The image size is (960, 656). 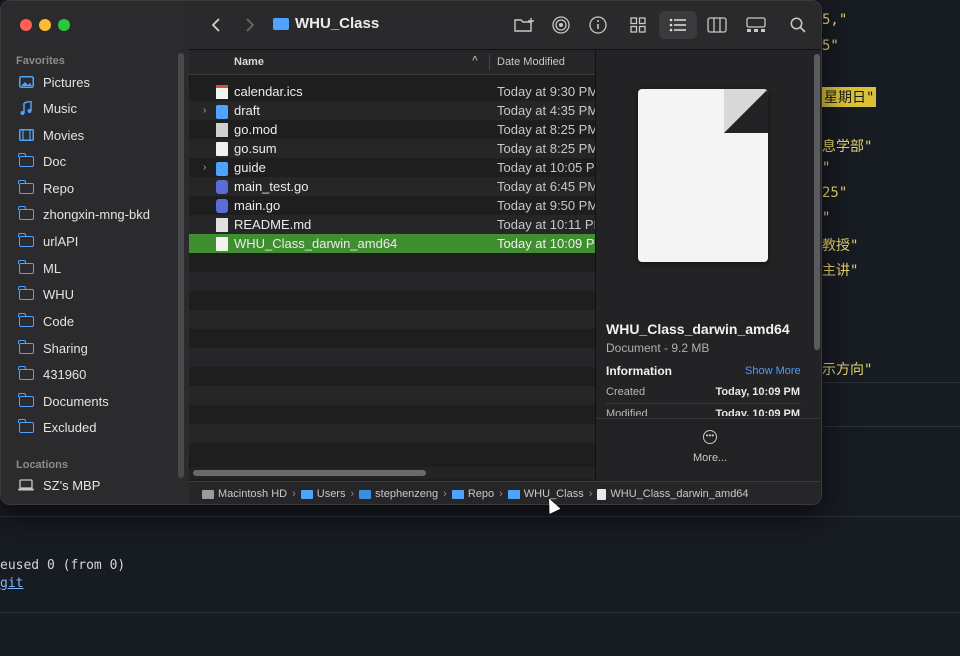 I want to click on file-row: main.go Today at 9:50 PM, so click(x=392, y=205).